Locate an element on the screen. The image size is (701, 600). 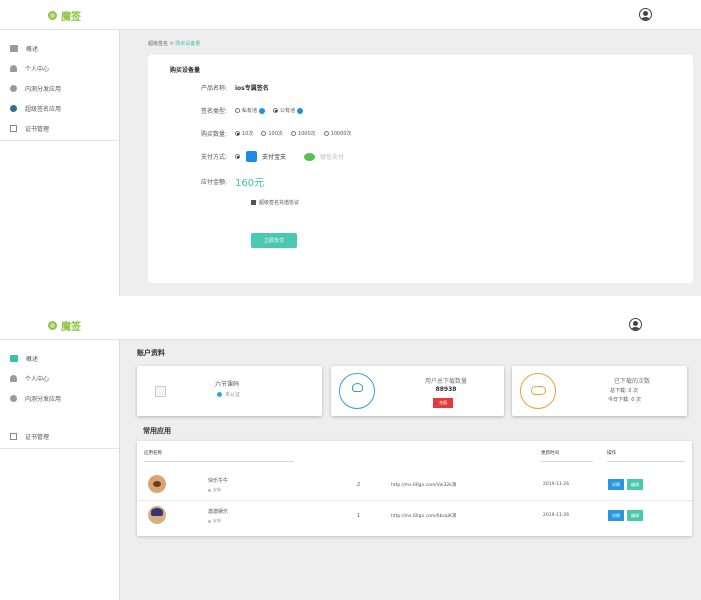
agreement-row: 超级签名充值协议 is located at coordinates (275, 202).